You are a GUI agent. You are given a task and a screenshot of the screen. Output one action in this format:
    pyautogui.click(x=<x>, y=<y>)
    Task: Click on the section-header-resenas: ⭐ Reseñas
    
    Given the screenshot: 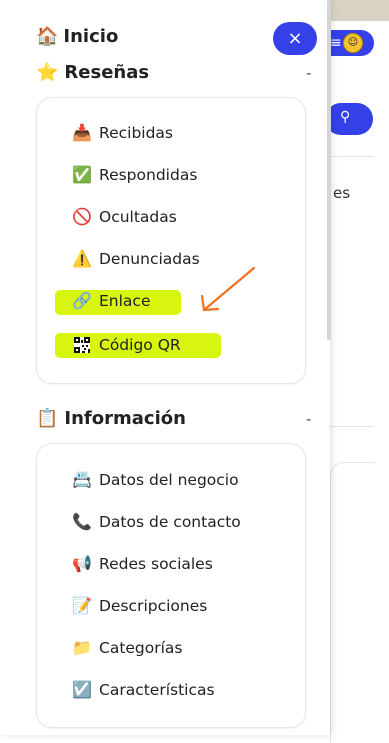 What is the action you would take?
    pyautogui.click(x=92, y=72)
    